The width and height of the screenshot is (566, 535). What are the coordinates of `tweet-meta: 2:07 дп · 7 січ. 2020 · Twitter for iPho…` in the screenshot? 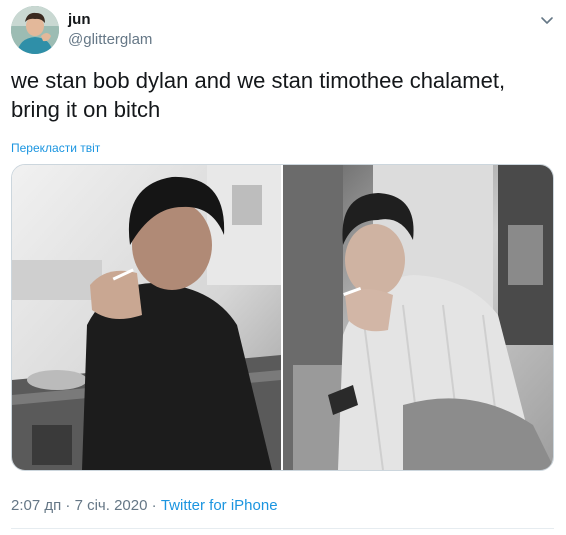 It's located at (144, 505).